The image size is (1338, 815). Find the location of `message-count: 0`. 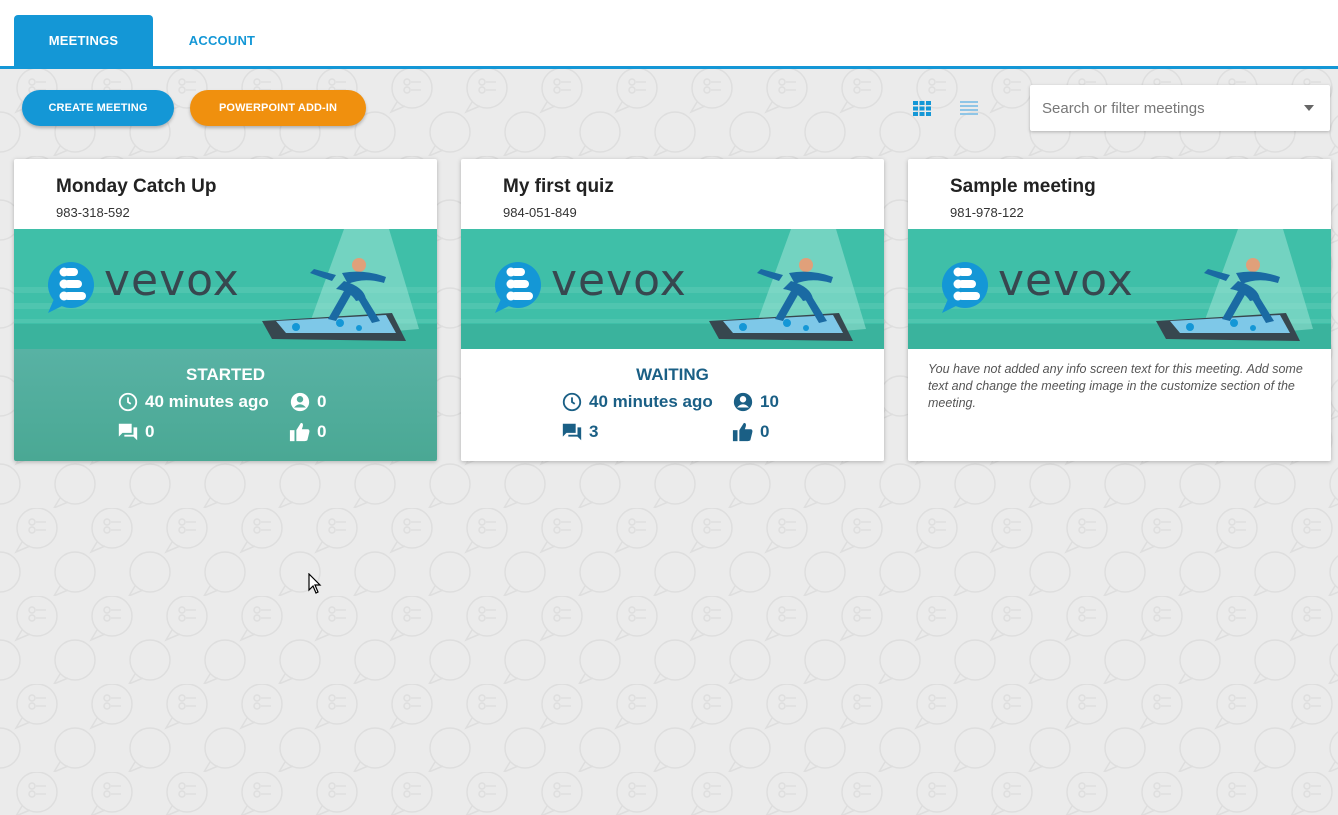

message-count: 0 is located at coordinates (150, 431).